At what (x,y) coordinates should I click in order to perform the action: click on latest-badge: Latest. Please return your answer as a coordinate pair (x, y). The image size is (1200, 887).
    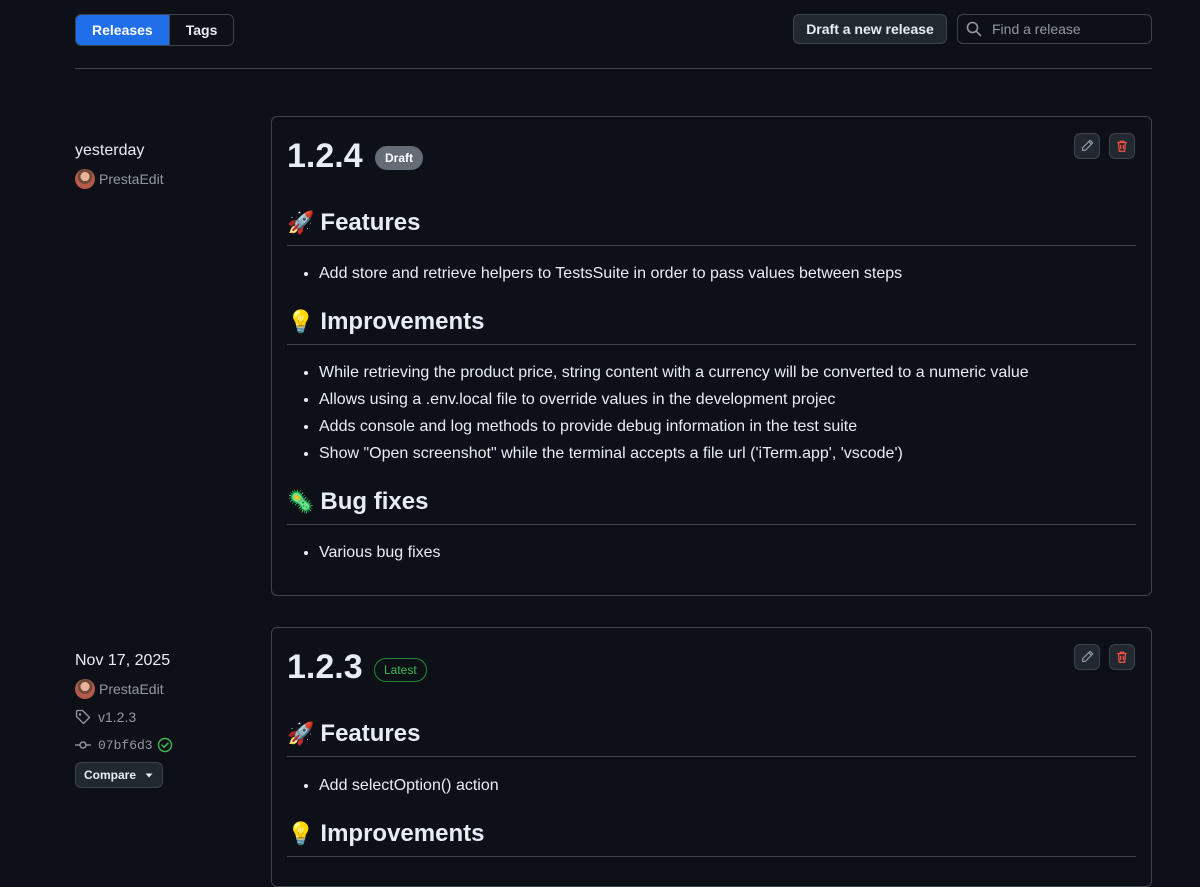
    Looking at the image, I should click on (400, 670).